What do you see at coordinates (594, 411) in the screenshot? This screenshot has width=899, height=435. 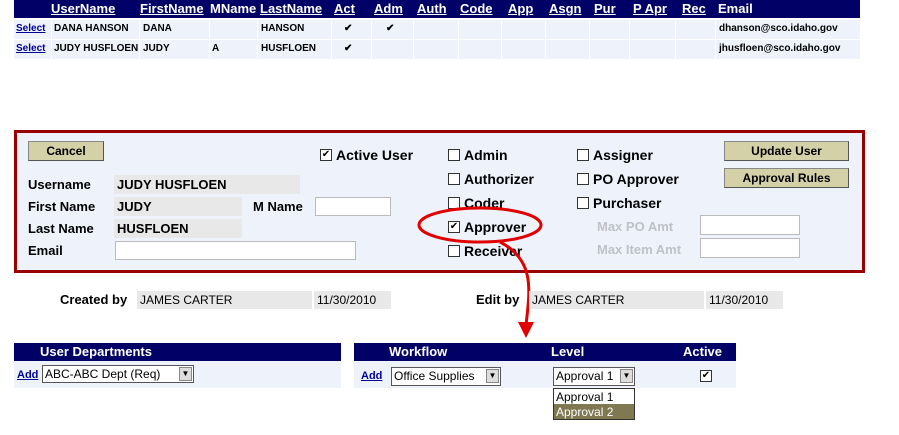 I see `level-option-highlighted: Approval 2` at bounding box center [594, 411].